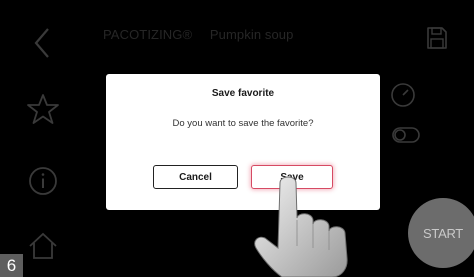 The width and height of the screenshot is (474, 277). I want to click on cancel-button-label: Cancel, so click(195, 177).